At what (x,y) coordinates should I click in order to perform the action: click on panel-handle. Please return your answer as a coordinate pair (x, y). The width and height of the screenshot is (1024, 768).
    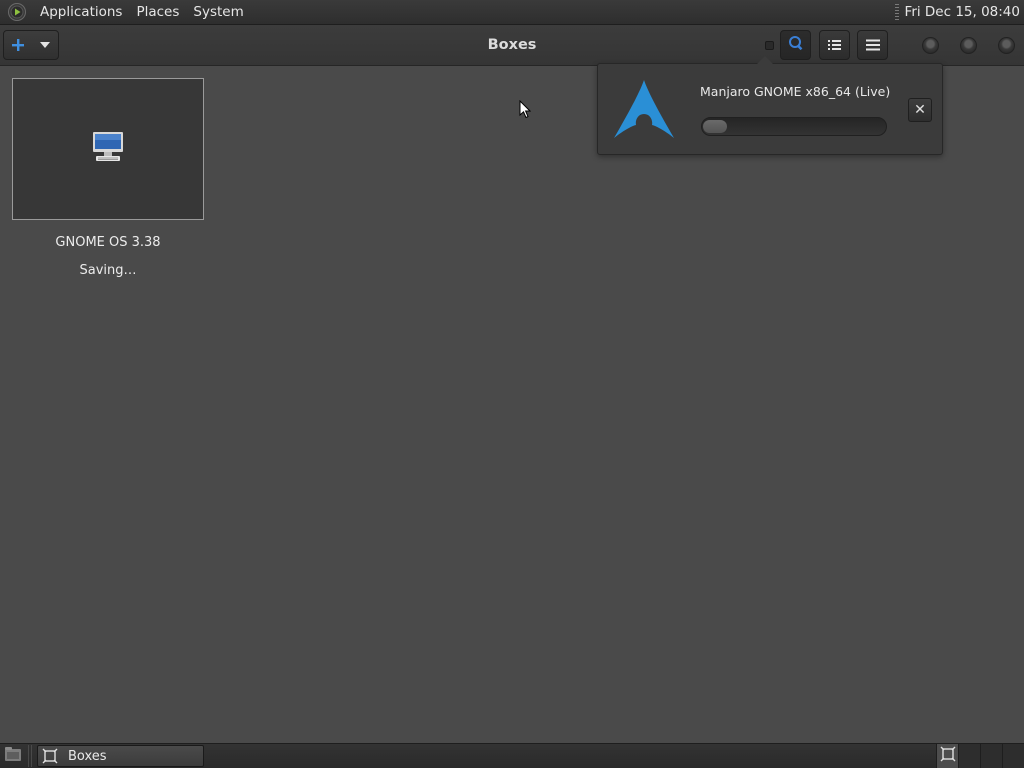
    Looking at the image, I should click on (896, 12).